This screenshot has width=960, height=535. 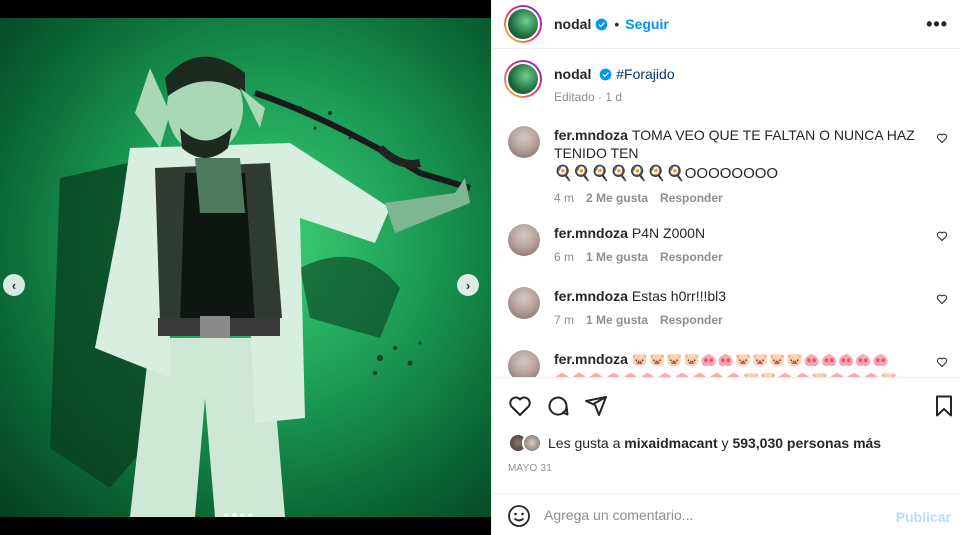 What do you see at coordinates (520, 406) in the screenshot?
I see `heart-icon` at bounding box center [520, 406].